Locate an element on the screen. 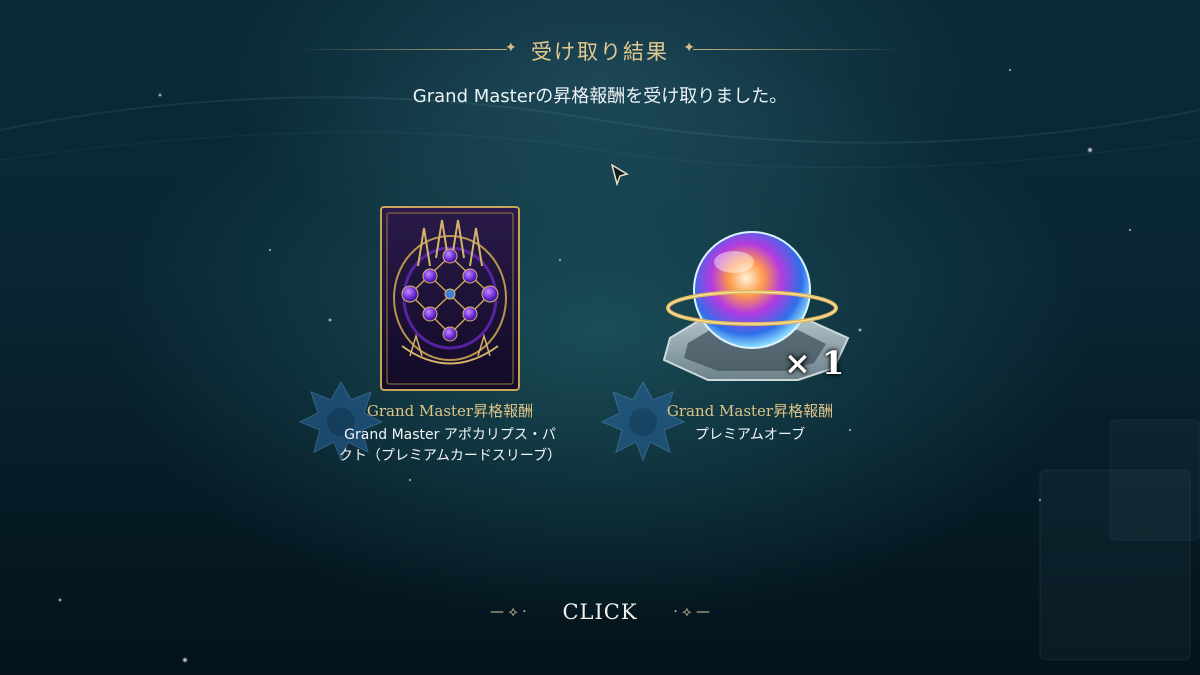 The height and width of the screenshot is (675, 1200). click-to-continue-button: — ⟡ · CLICK · ⟡ — is located at coordinates (600, 613).